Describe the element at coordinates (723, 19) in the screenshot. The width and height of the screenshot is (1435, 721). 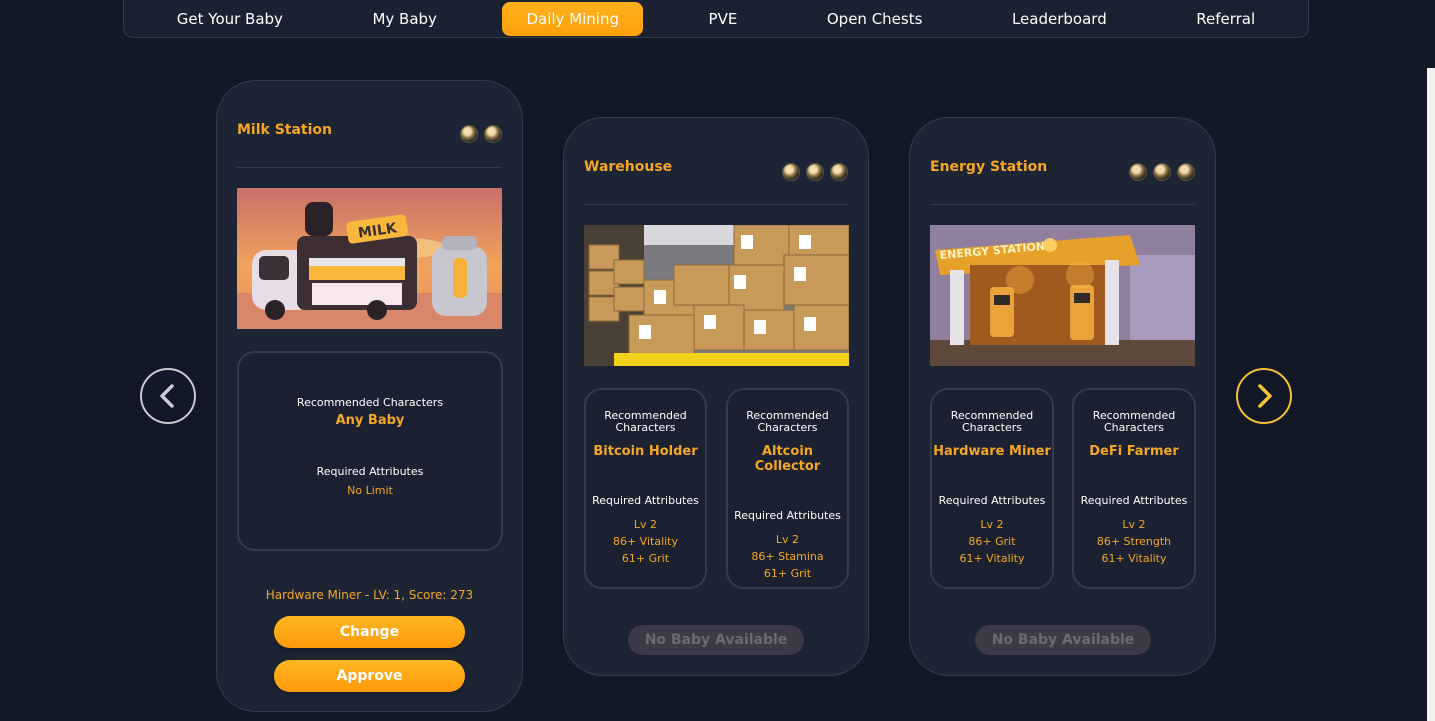
I see `tab-pve: PVE` at that location.